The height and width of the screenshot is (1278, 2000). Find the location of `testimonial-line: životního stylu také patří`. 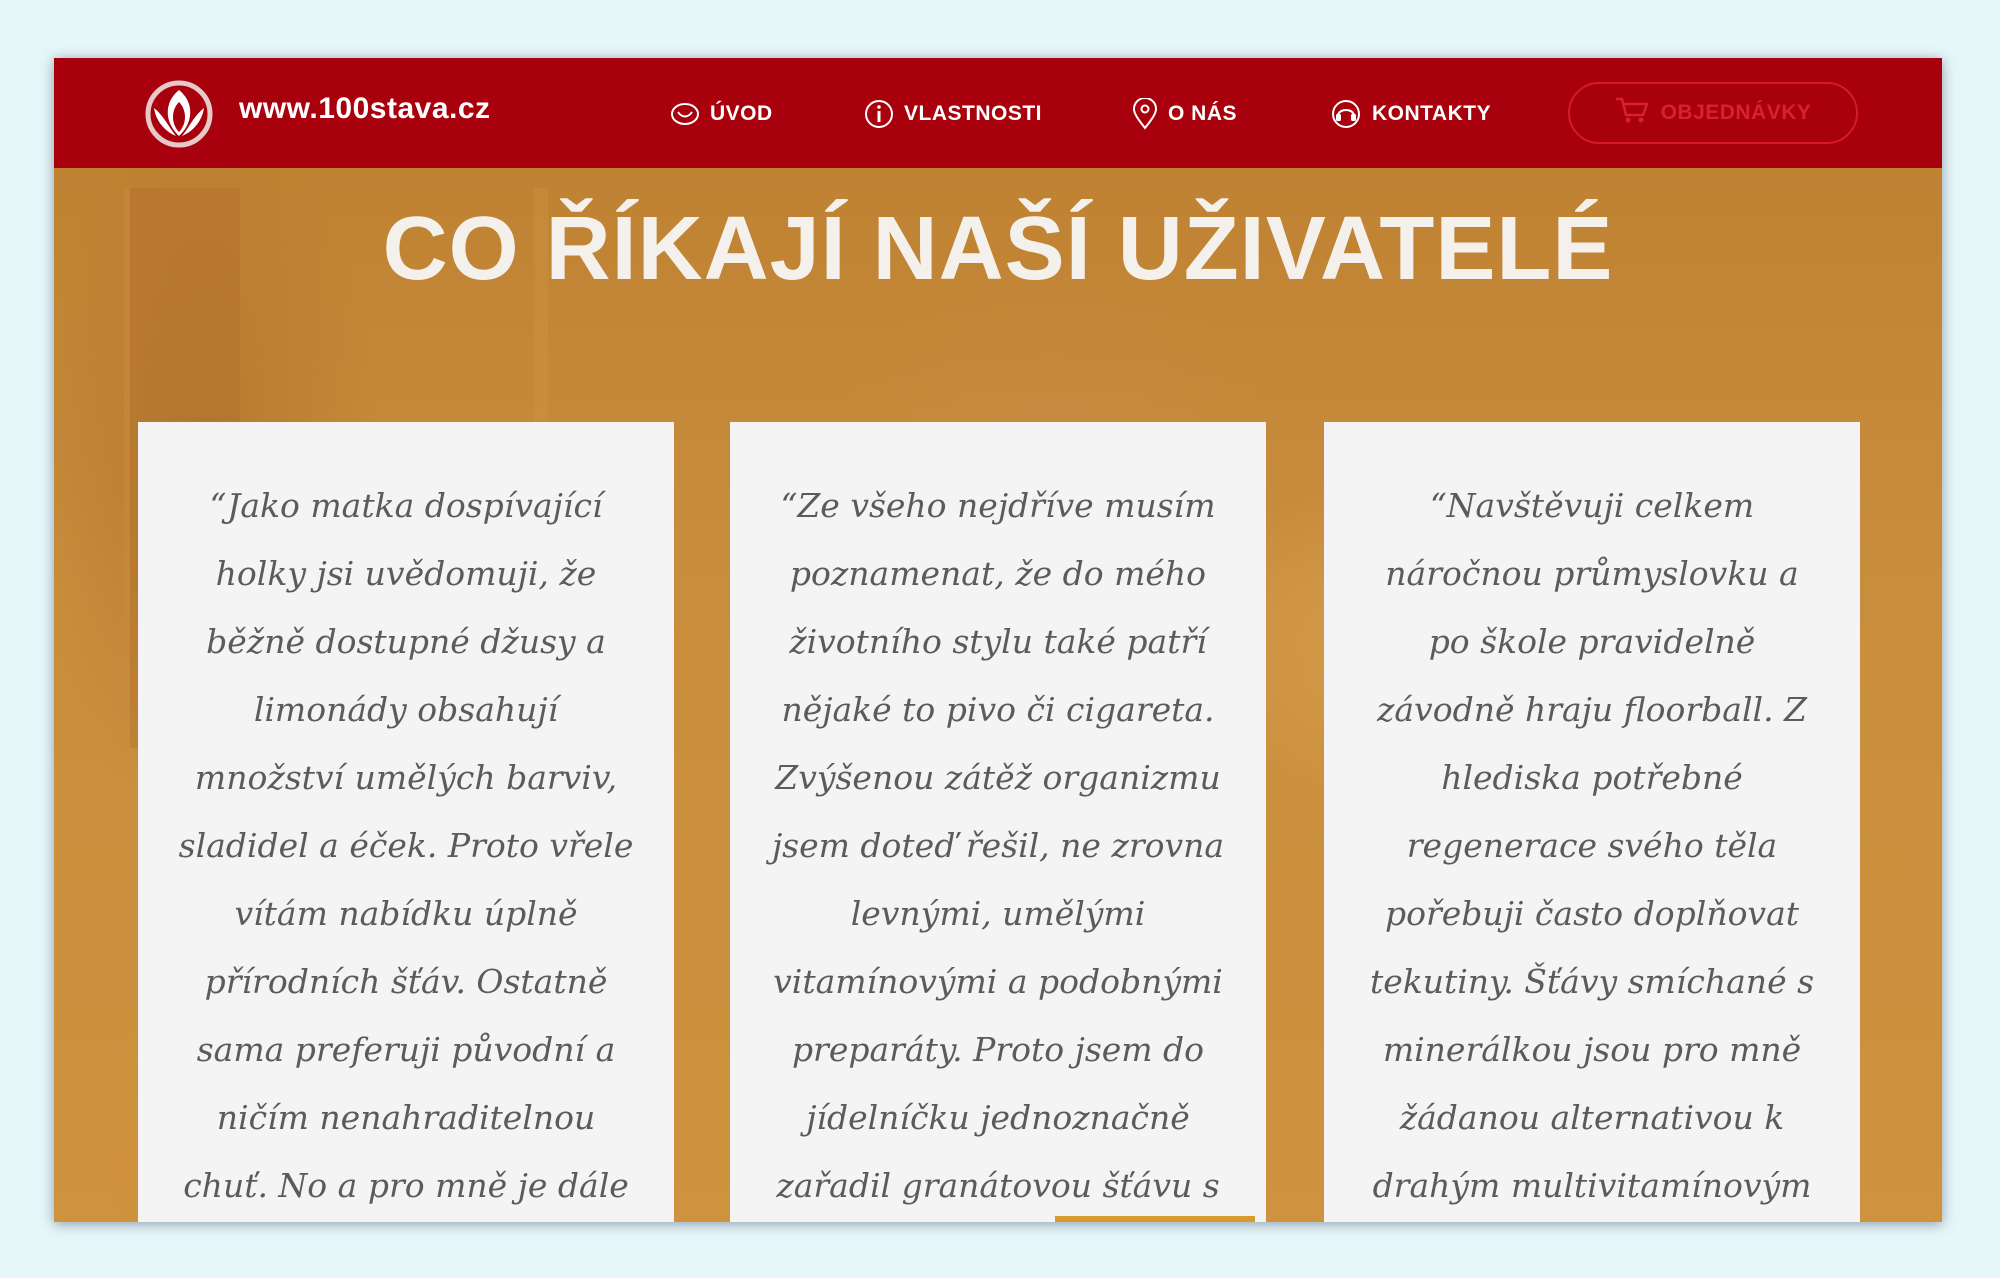

testimonial-line: životního stylu také patří is located at coordinates (998, 641).